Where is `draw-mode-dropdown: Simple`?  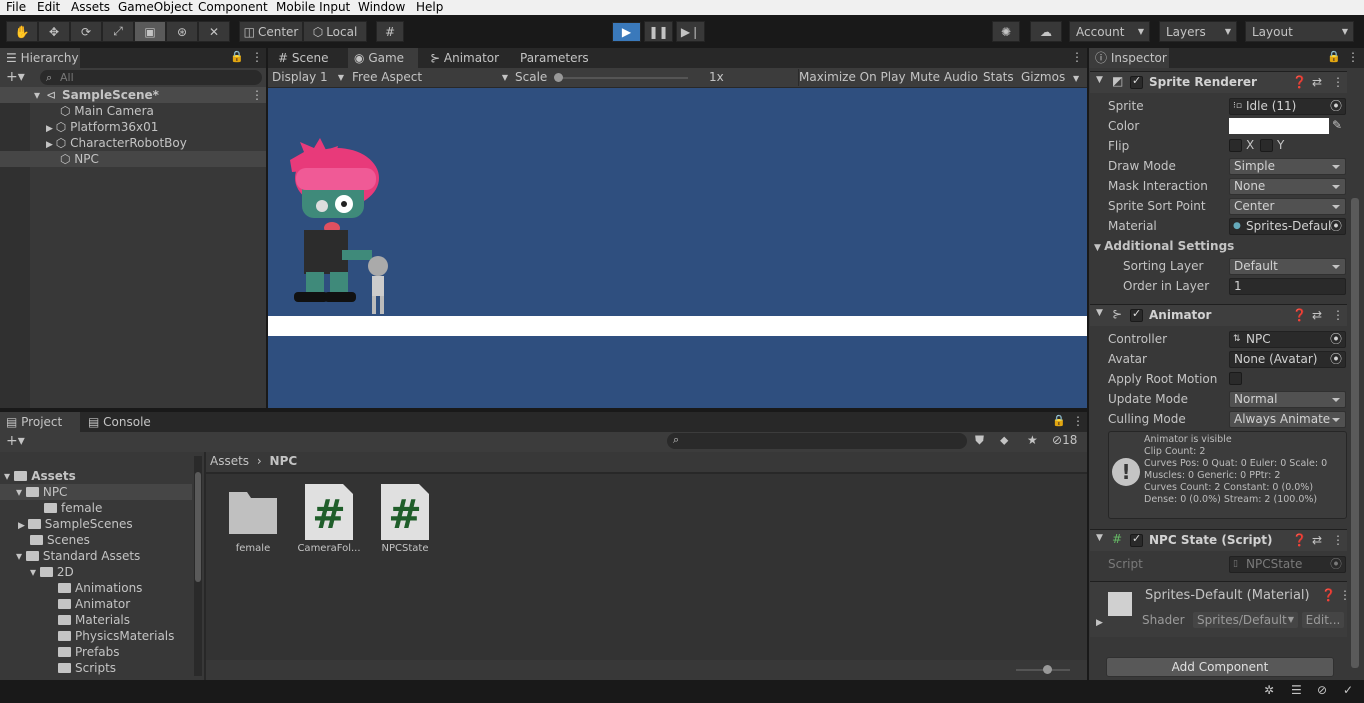 draw-mode-dropdown: Simple is located at coordinates (1287, 166).